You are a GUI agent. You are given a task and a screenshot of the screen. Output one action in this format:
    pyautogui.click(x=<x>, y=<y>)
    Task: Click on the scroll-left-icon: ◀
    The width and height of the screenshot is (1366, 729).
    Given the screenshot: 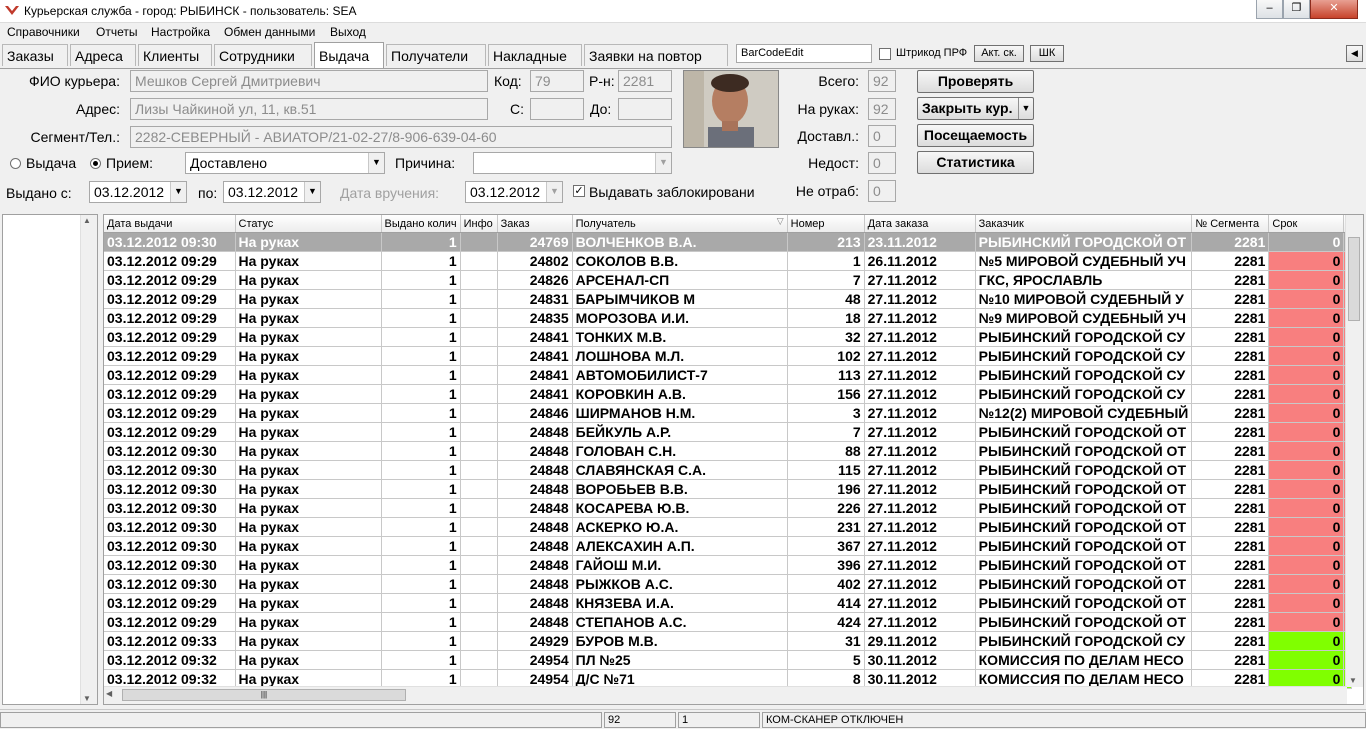 What is the action you would take?
    pyautogui.click(x=109, y=693)
    